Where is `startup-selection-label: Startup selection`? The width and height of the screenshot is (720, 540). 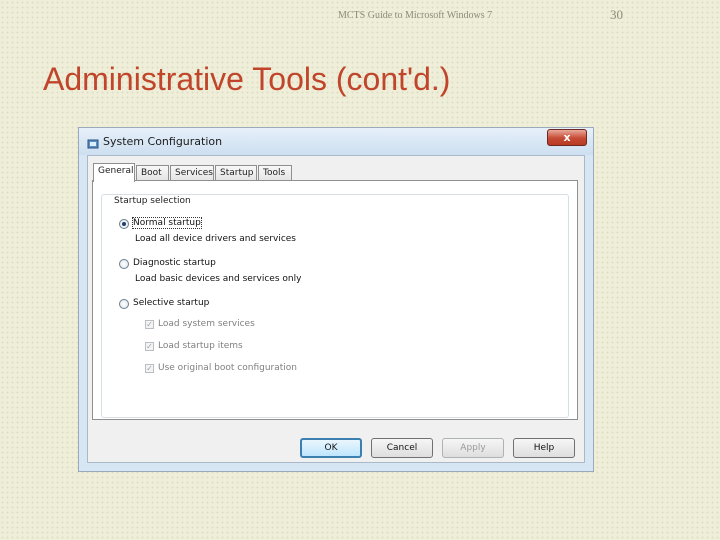
startup-selection-label: Startup selection is located at coordinates (152, 201).